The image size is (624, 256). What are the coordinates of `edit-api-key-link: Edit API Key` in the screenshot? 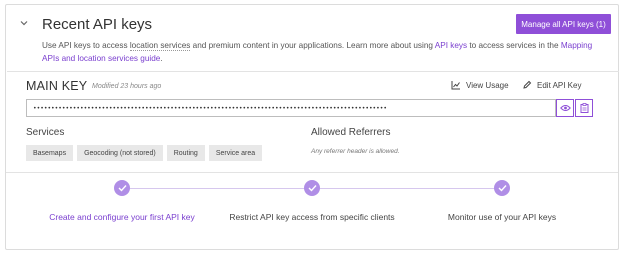 It's located at (551, 85).